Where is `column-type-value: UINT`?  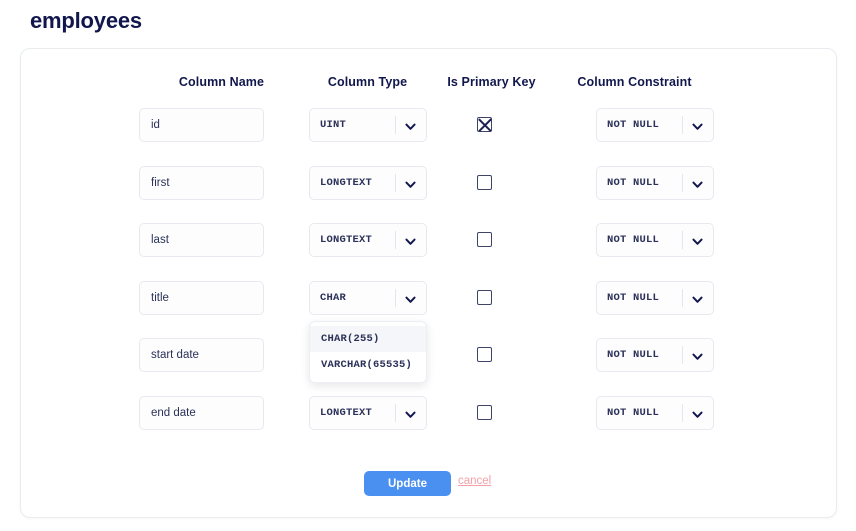
column-type-value: UINT is located at coordinates (333, 125).